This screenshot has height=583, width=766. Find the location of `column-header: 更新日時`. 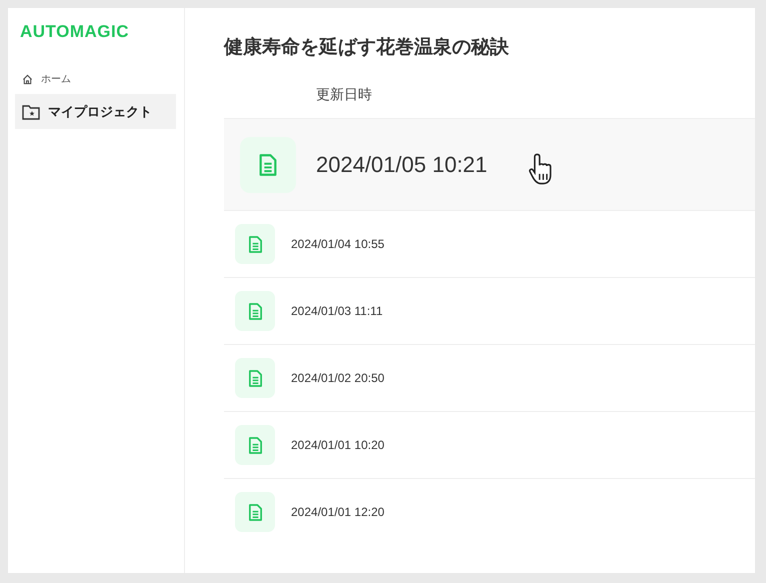

column-header: 更新日時 is located at coordinates (344, 95).